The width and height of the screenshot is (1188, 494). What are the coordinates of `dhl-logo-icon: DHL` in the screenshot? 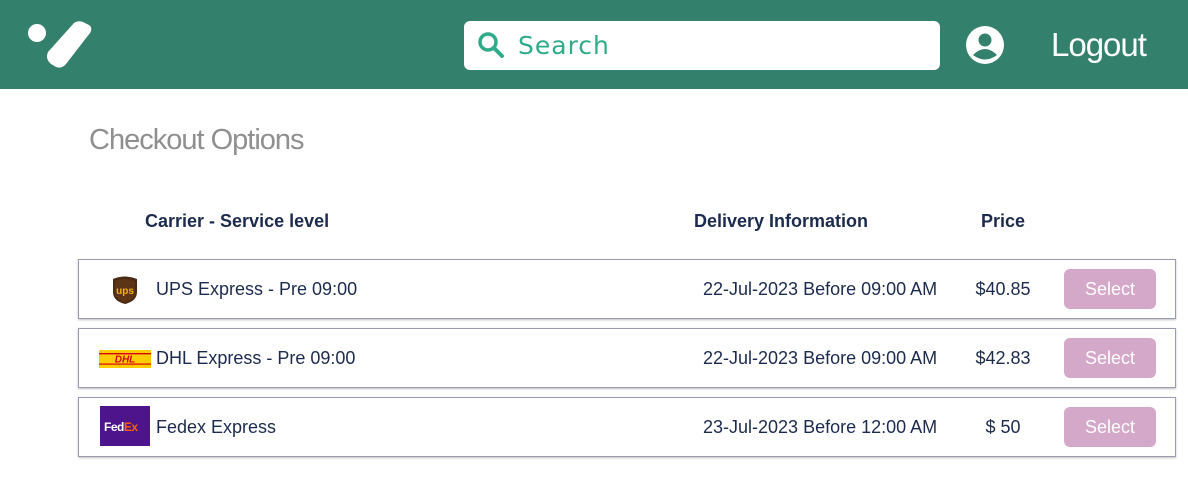 It's located at (125, 359).